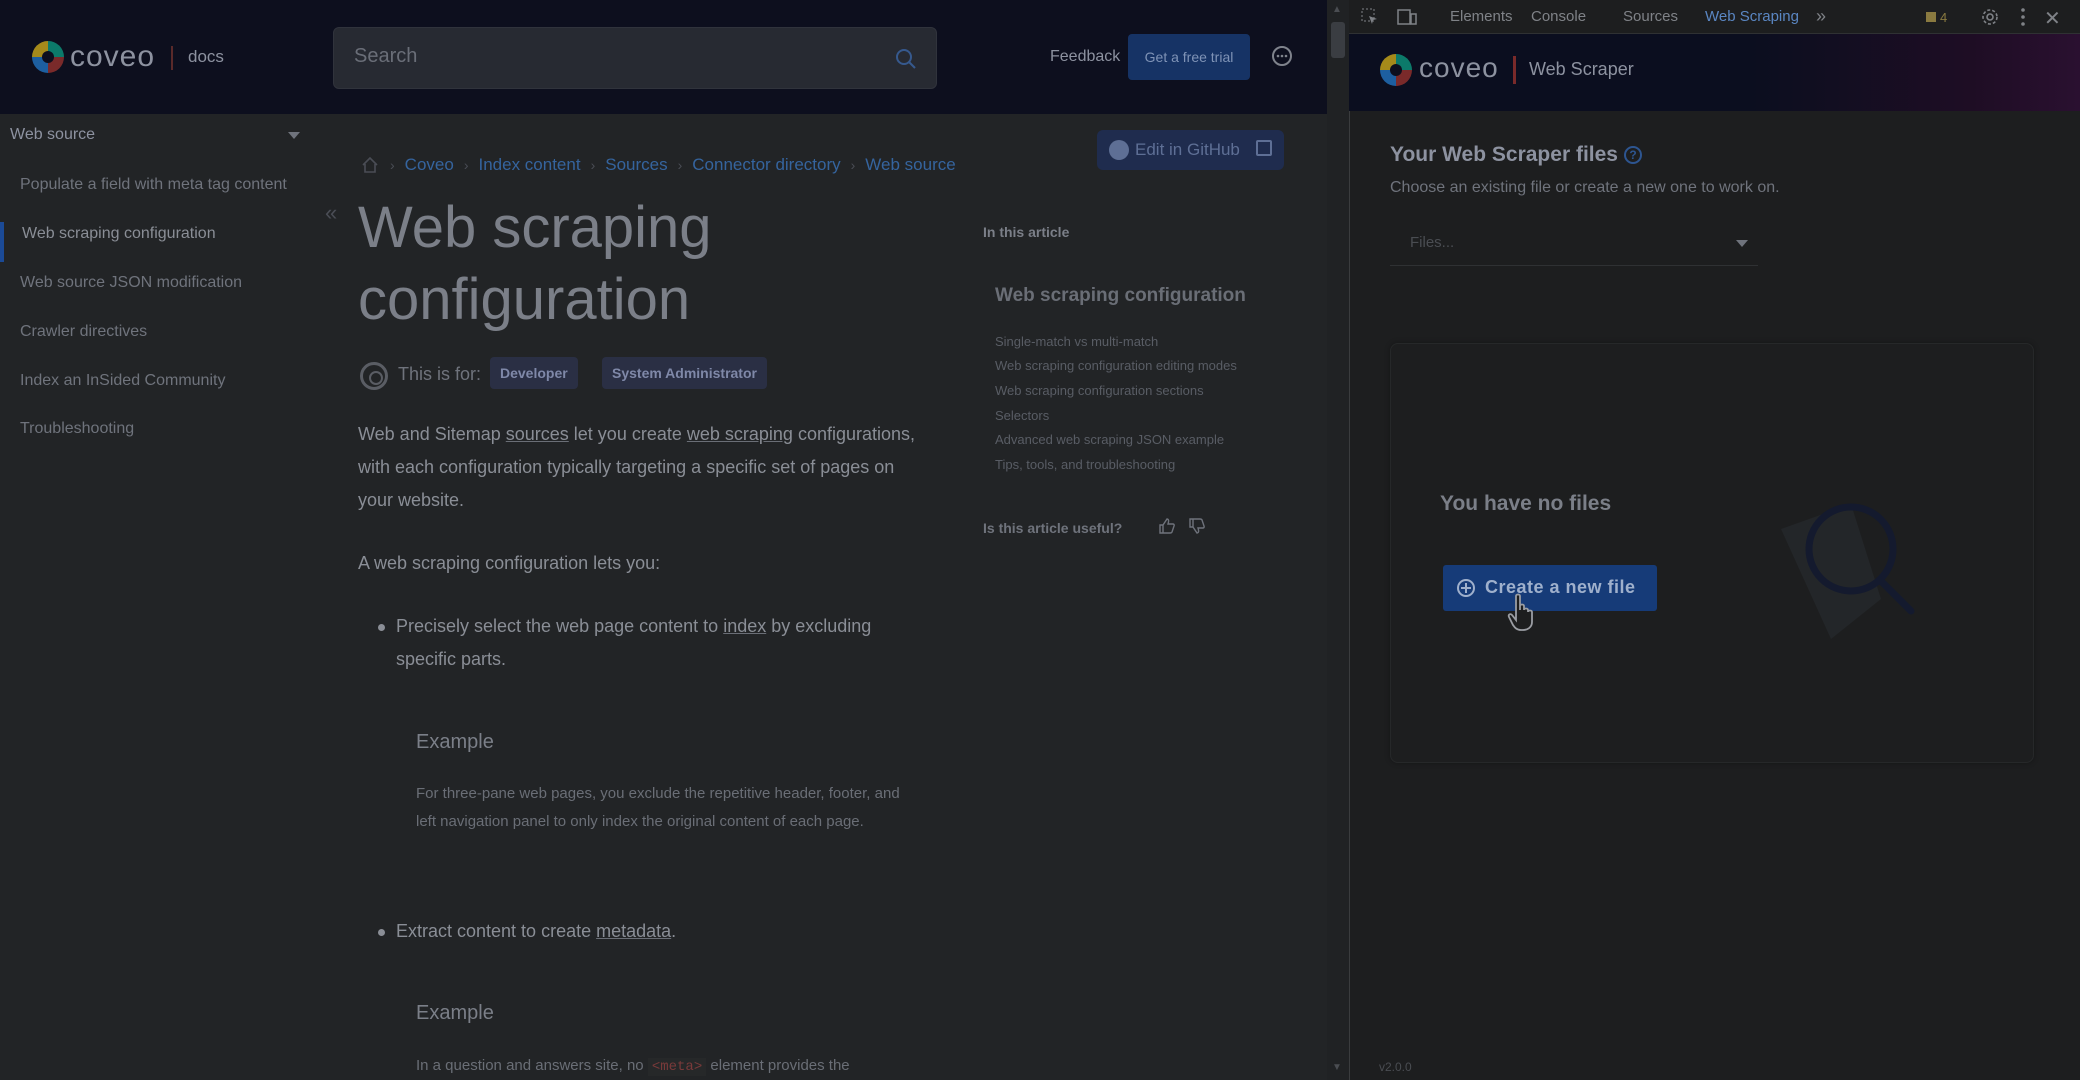 The width and height of the screenshot is (2080, 1080). What do you see at coordinates (331, 213) in the screenshot?
I see `collapse-sidebar-icon: «` at bounding box center [331, 213].